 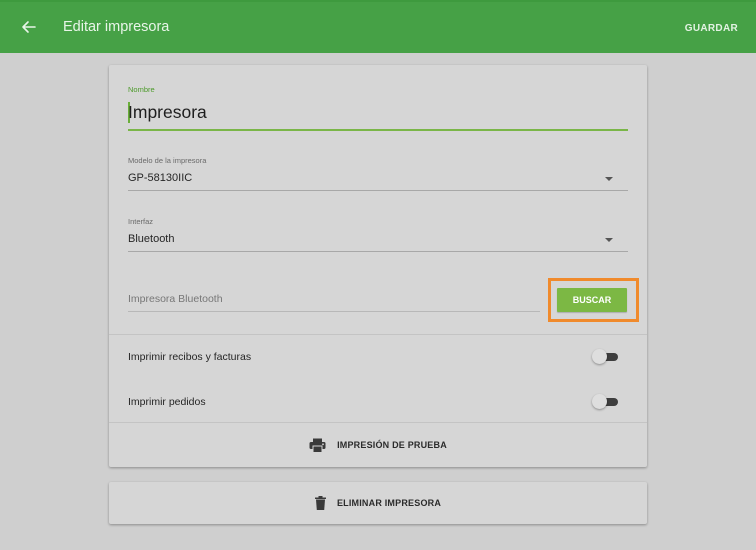 I want to click on test-print-button: IMPRESIÓN DE PRUEBA, so click(x=378, y=445).